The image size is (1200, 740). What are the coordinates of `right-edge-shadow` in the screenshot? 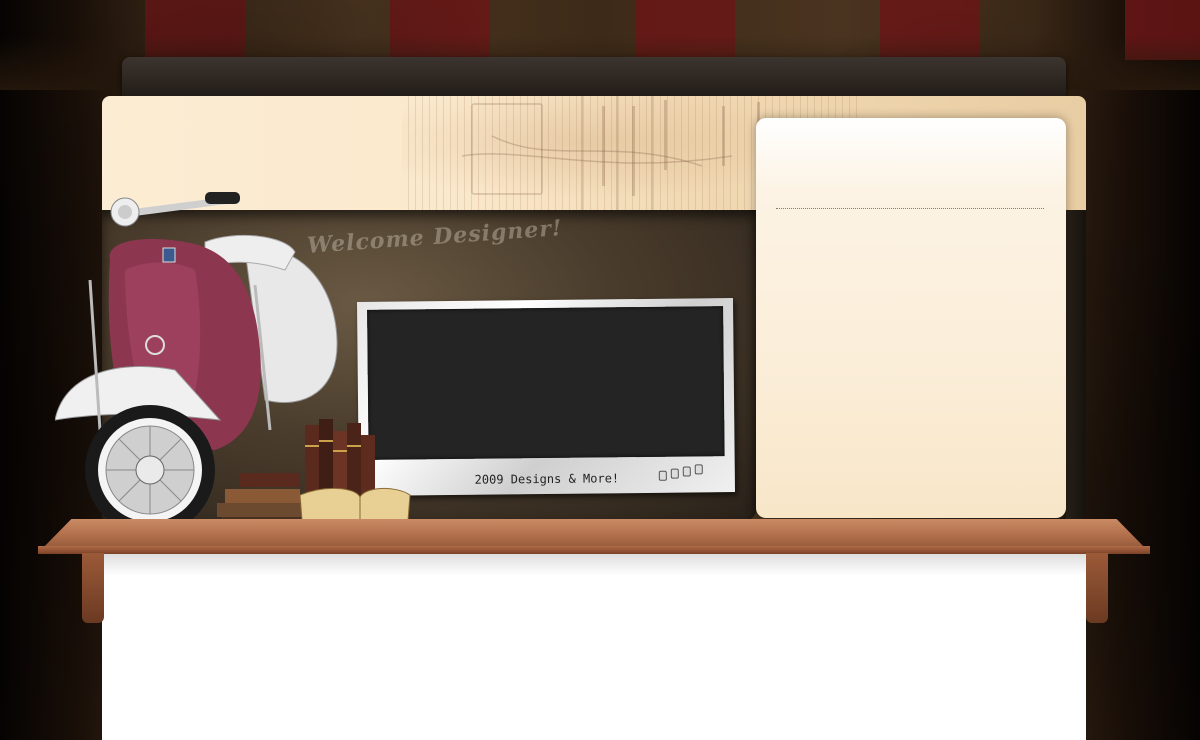 It's located at (1076, 365).